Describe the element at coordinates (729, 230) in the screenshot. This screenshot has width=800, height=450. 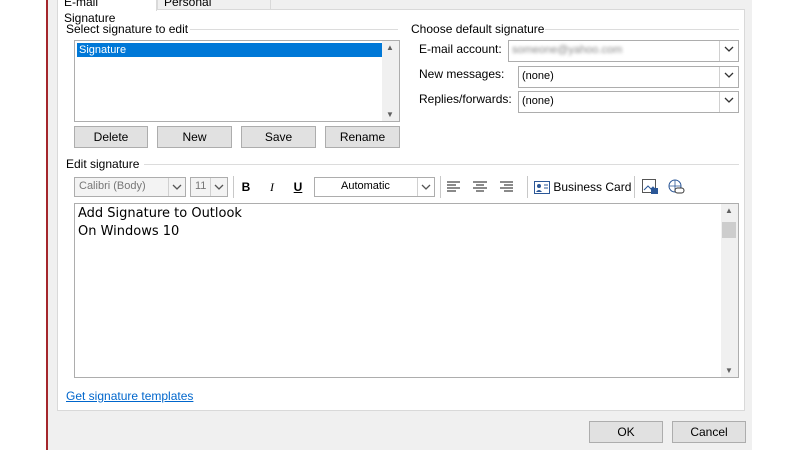
I see `scroll-thumb` at that location.